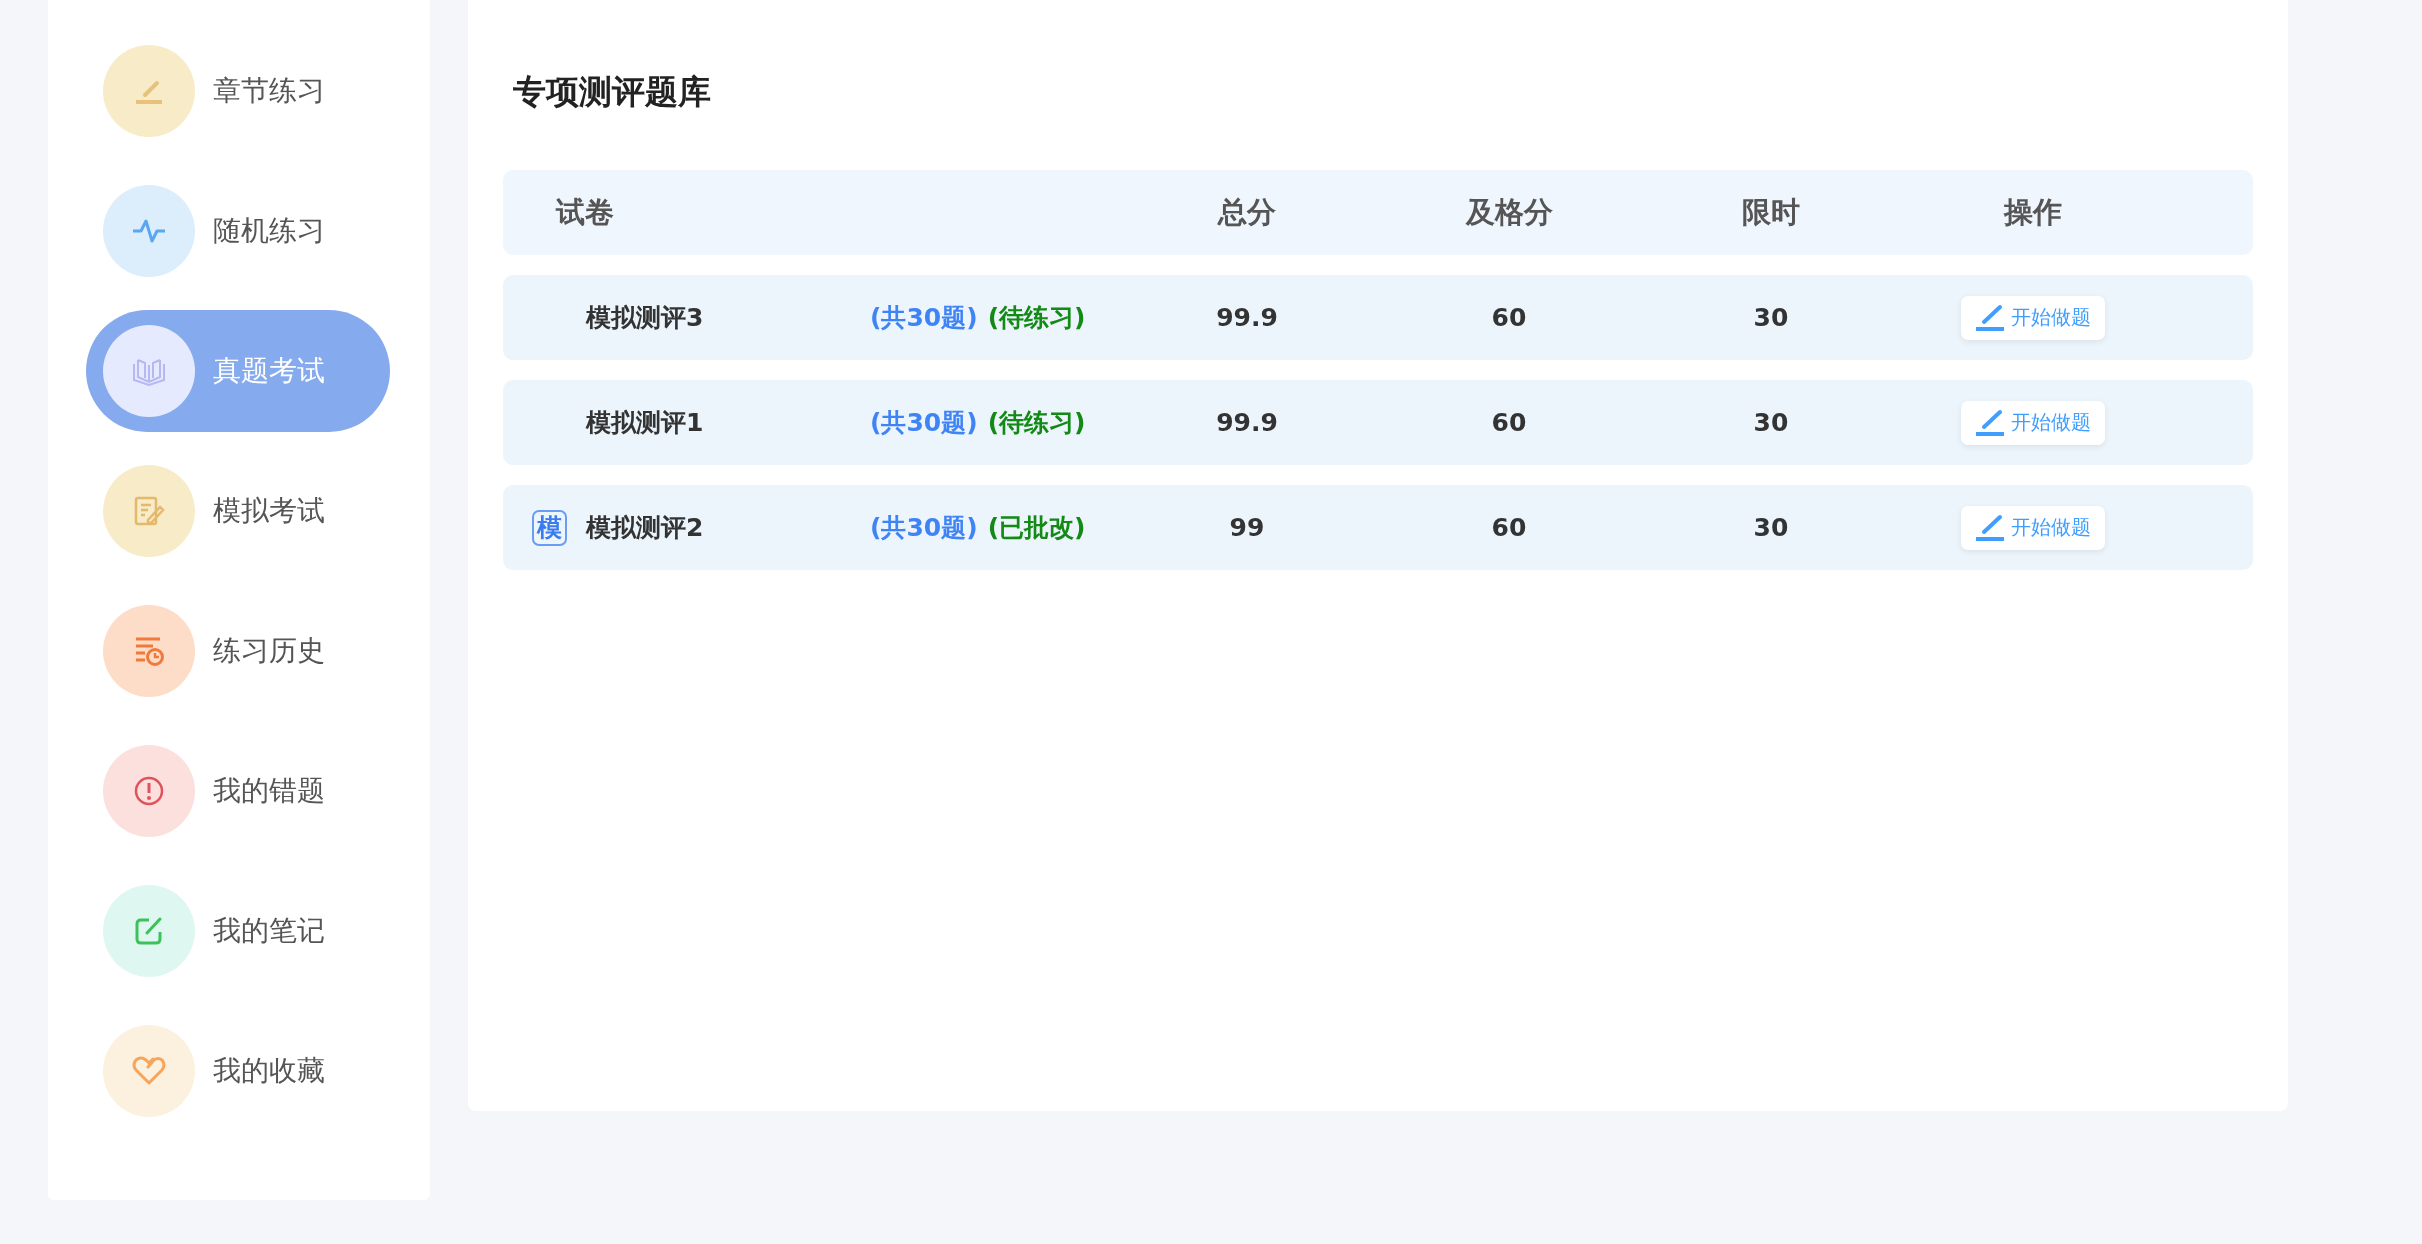 The width and height of the screenshot is (2422, 1244). What do you see at coordinates (238, 91) in the screenshot?
I see `sidebar-item: 章节练习` at bounding box center [238, 91].